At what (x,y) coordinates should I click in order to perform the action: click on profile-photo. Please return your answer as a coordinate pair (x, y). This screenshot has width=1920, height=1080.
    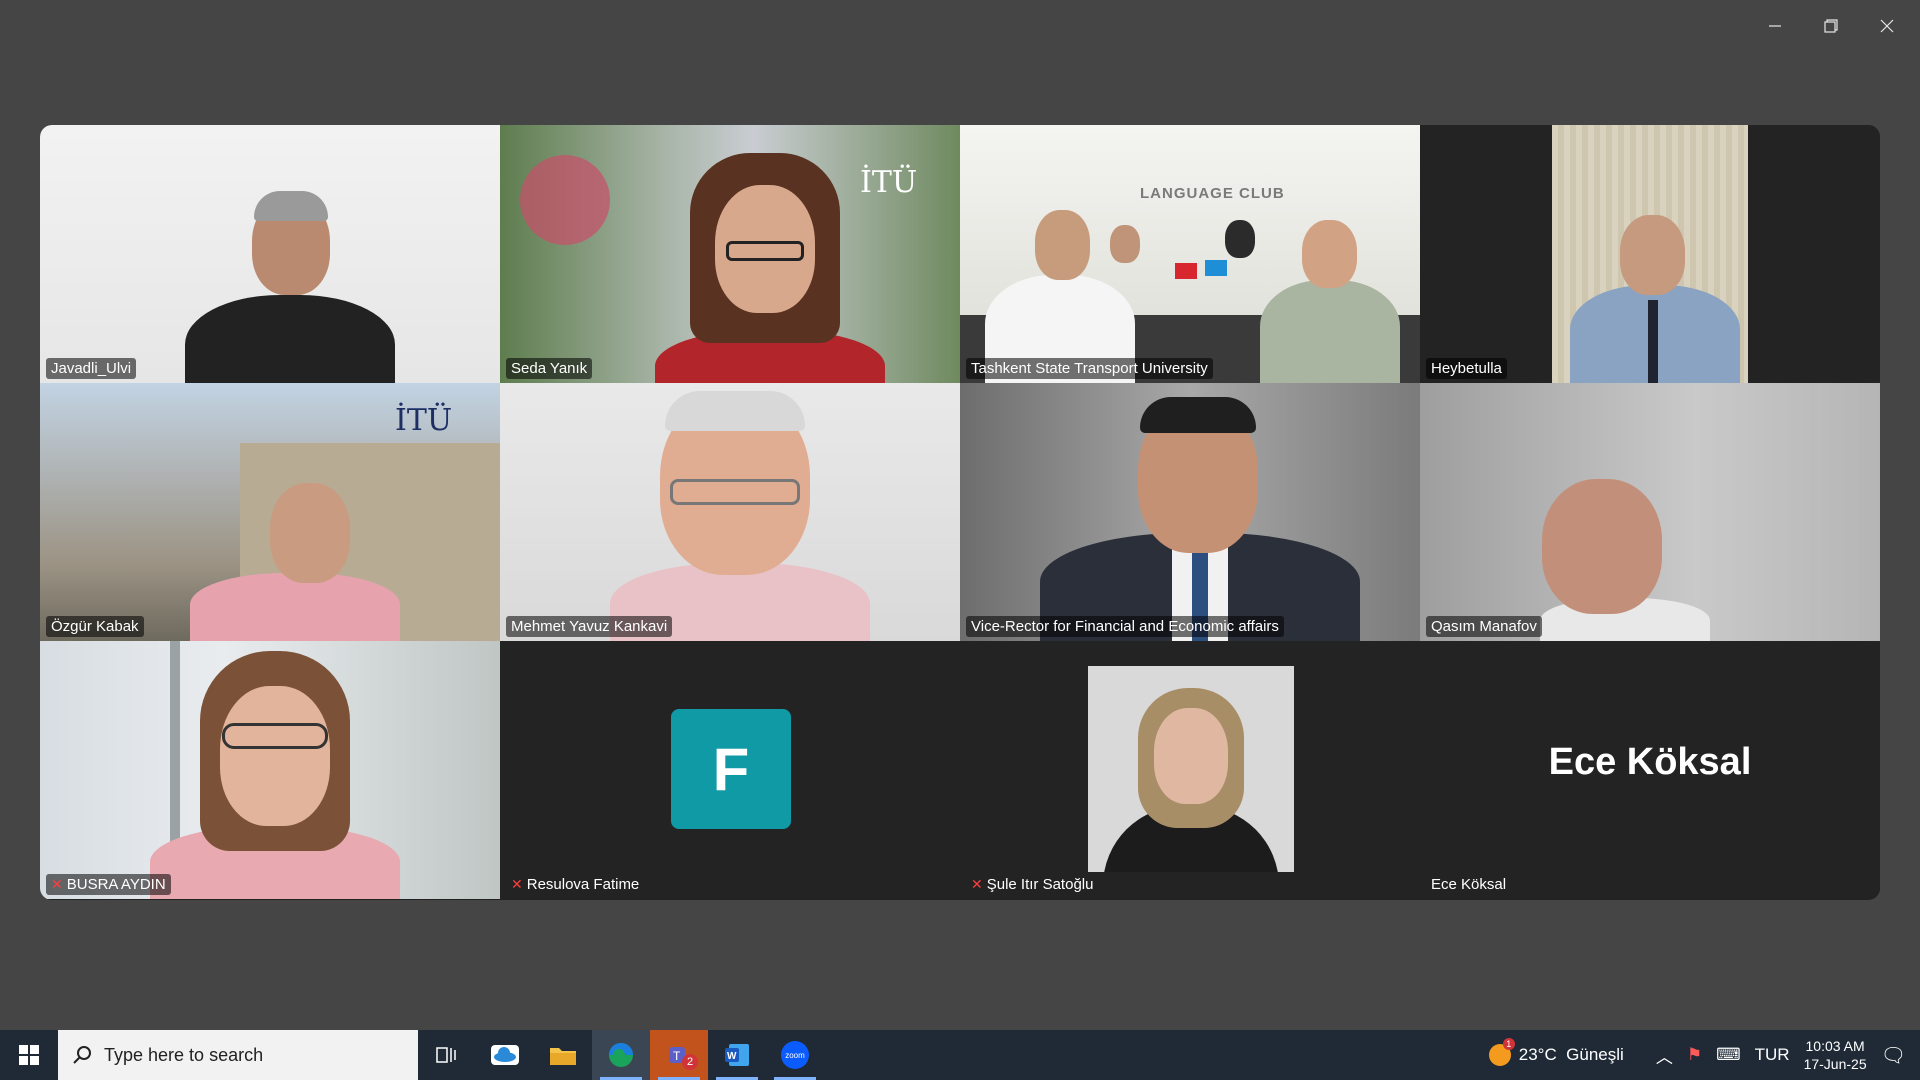
    Looking at the image, I should click on (1191, 769).